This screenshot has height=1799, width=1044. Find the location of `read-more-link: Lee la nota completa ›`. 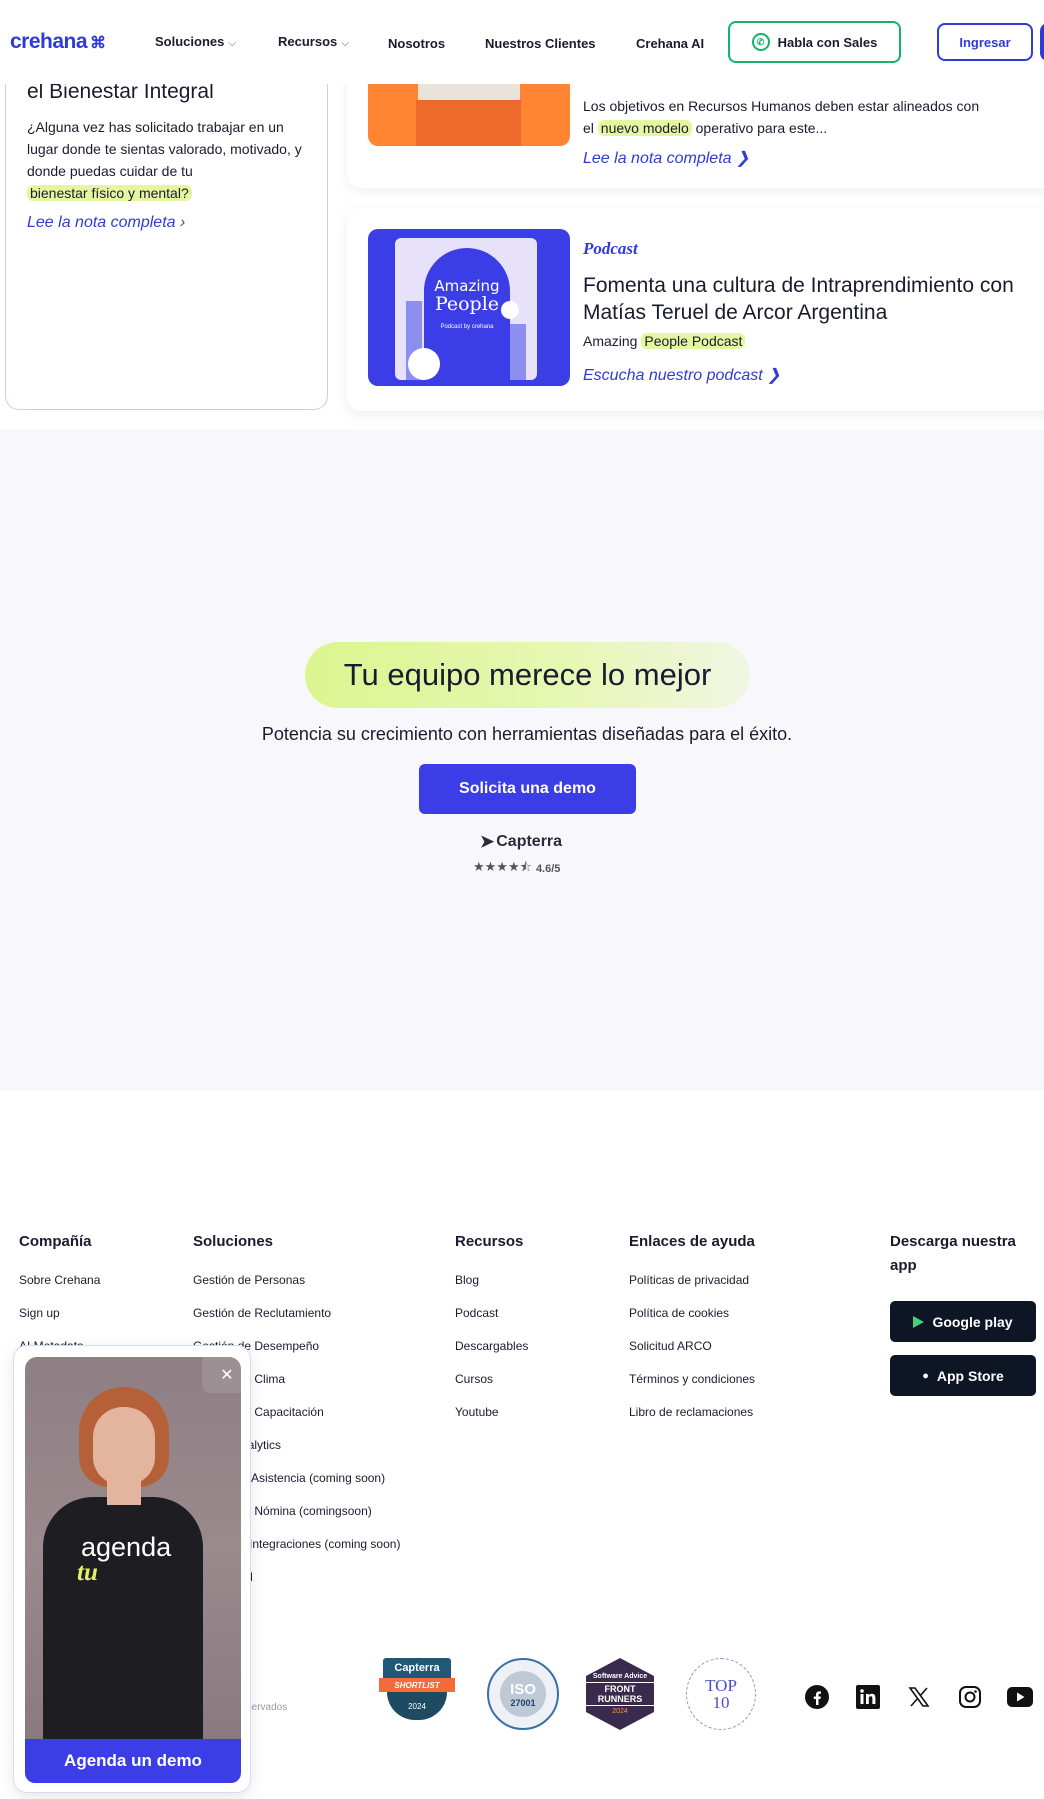

read-more-link: Lee la nota completa › is located at coordinates (106, 223).